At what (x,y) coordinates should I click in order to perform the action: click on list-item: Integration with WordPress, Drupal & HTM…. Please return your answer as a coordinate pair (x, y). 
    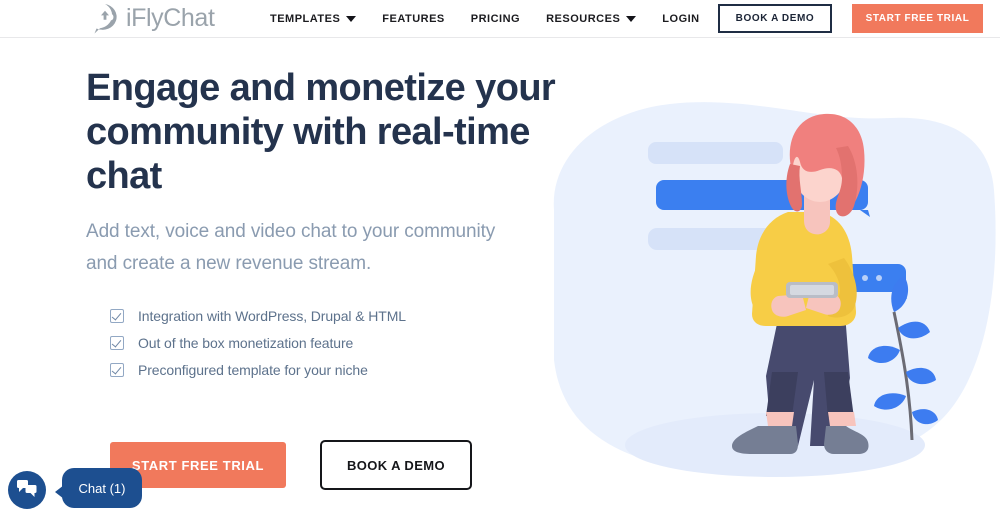
    Looking at the image, I should click on (333, 316).